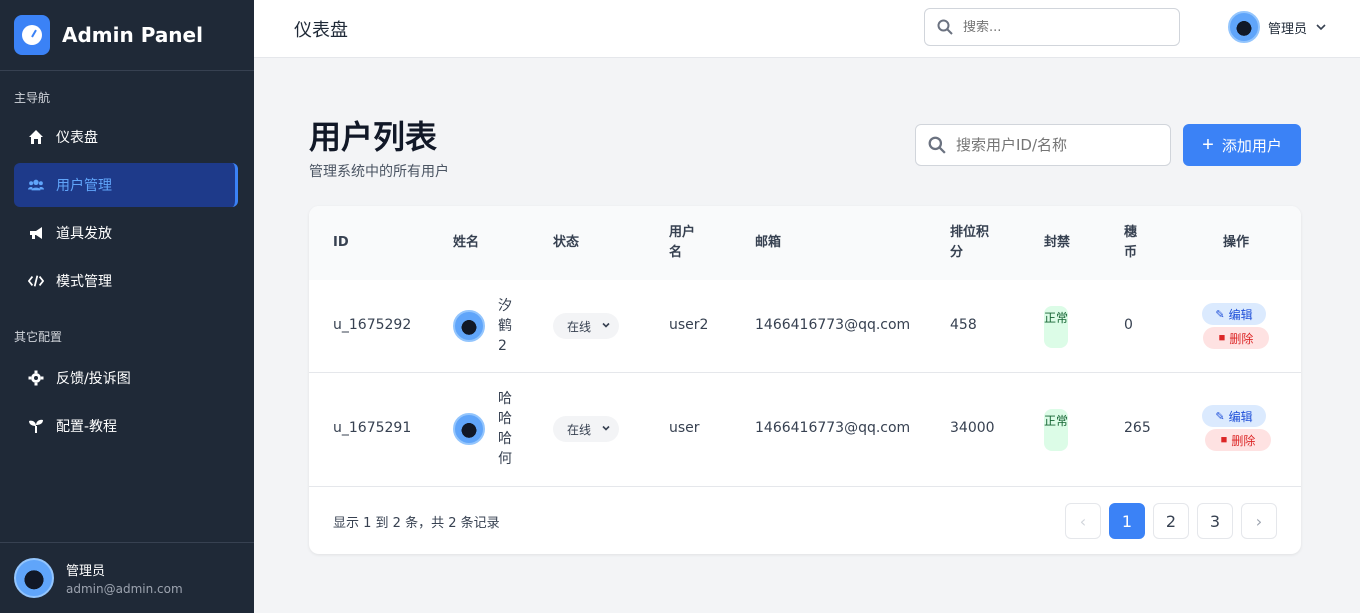 The image size is (1360, 613). What do you see at coordinates (84, 186) in the screenshot?
I see `sidebar-item-label: 用户管理` at bounding box center [84, 186].